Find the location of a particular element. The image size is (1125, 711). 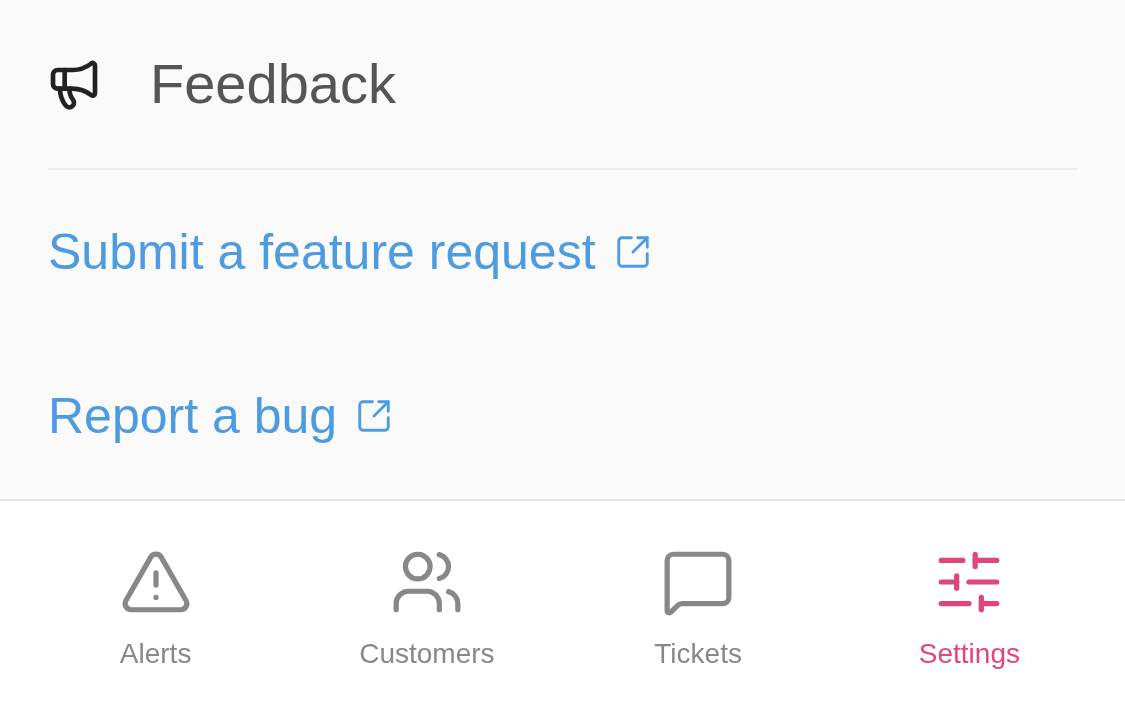

section-title: Feedback is located at coordinates (273, 84).